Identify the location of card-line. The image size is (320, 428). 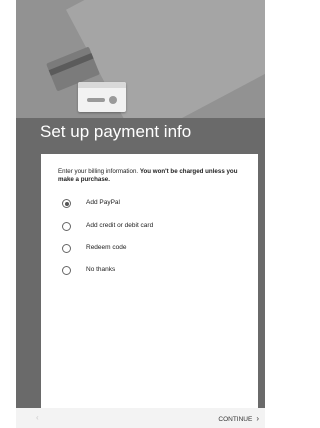
(96, 100).